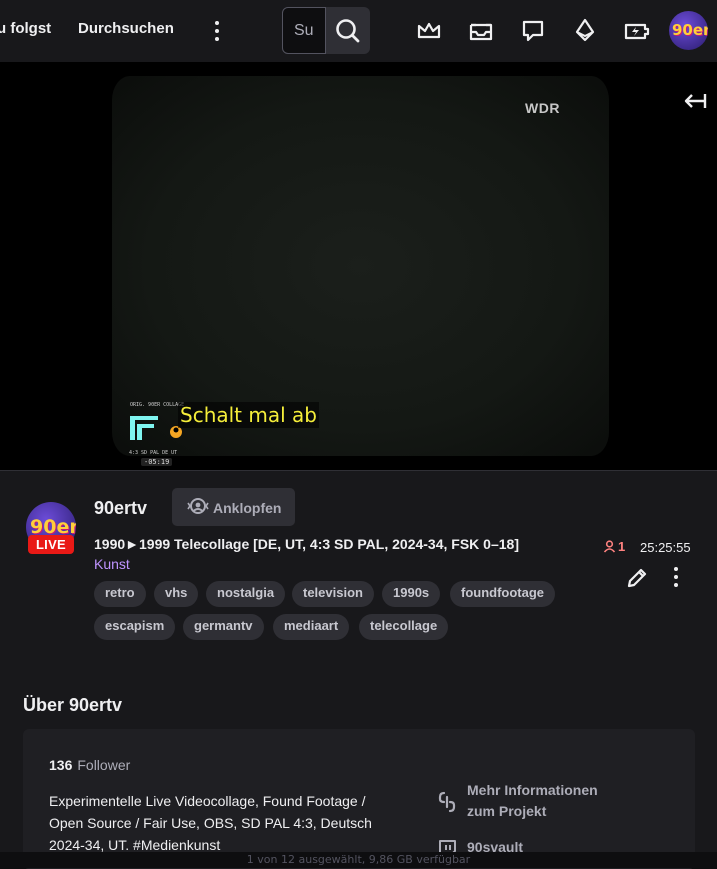 The height and width of the screenshot is (869, 717). Describe the element at coordinates (104, 765) in the screenshot. I see `follower-label: Follower` at that location.